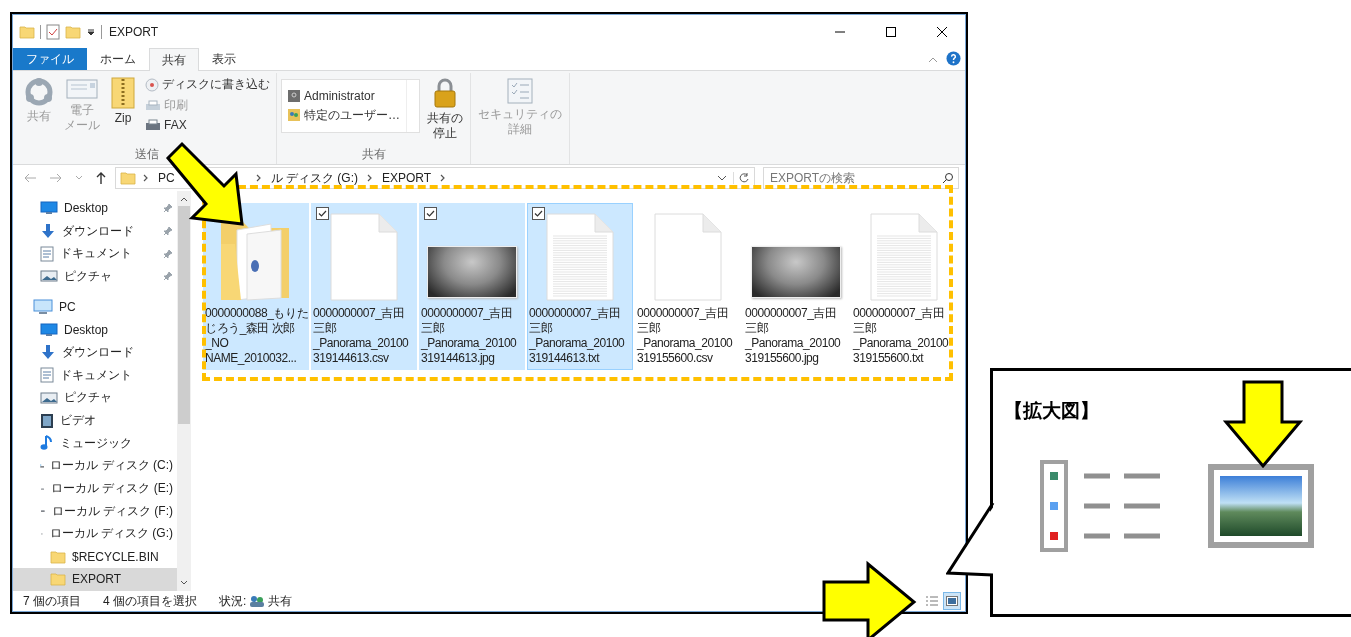 This screenshot has height=637, width=1351. Describe the element at coordinates (339, 95) in the screenshot. I see `share-option: Administrator` at that location.